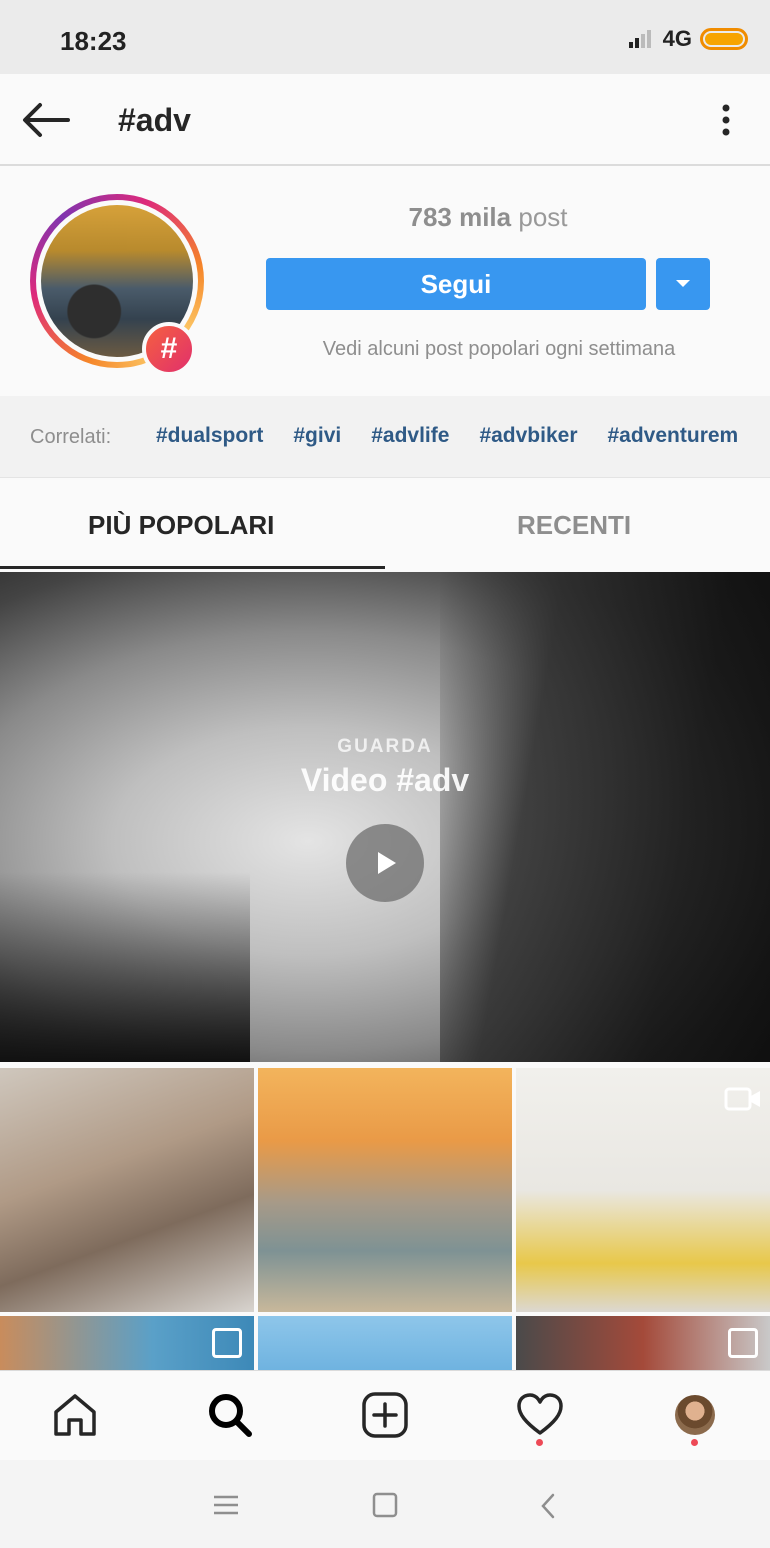 Image resolution: width=770 pixels, height=1548 pixels. What do you see at coordinates (226, 1505) in the screenshot?
I see `menu-icon` at bounding box center [226, 1505].